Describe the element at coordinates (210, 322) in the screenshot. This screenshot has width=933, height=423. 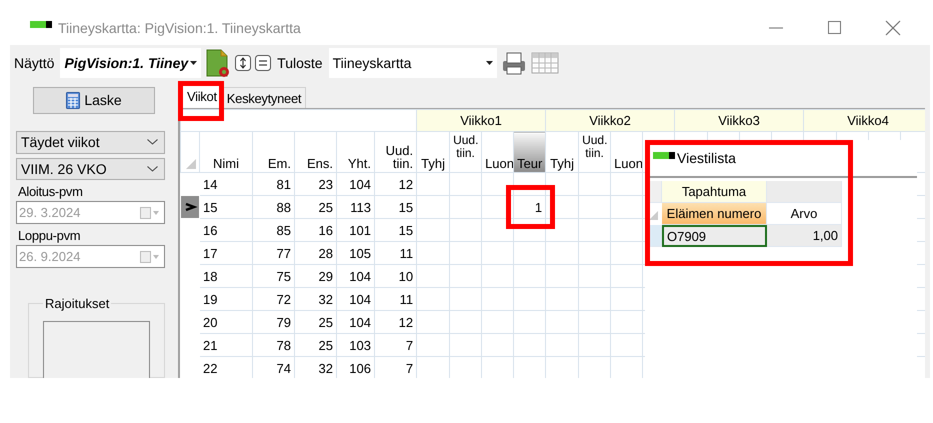
I see `table-cell: 20` at that location.